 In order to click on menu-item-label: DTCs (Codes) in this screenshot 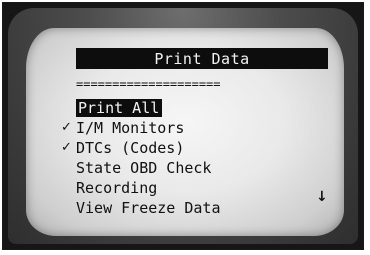, I will do `click(130, 148)`.